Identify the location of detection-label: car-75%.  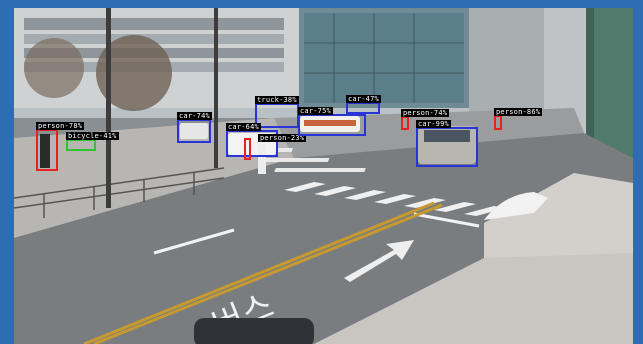
(315, 111).